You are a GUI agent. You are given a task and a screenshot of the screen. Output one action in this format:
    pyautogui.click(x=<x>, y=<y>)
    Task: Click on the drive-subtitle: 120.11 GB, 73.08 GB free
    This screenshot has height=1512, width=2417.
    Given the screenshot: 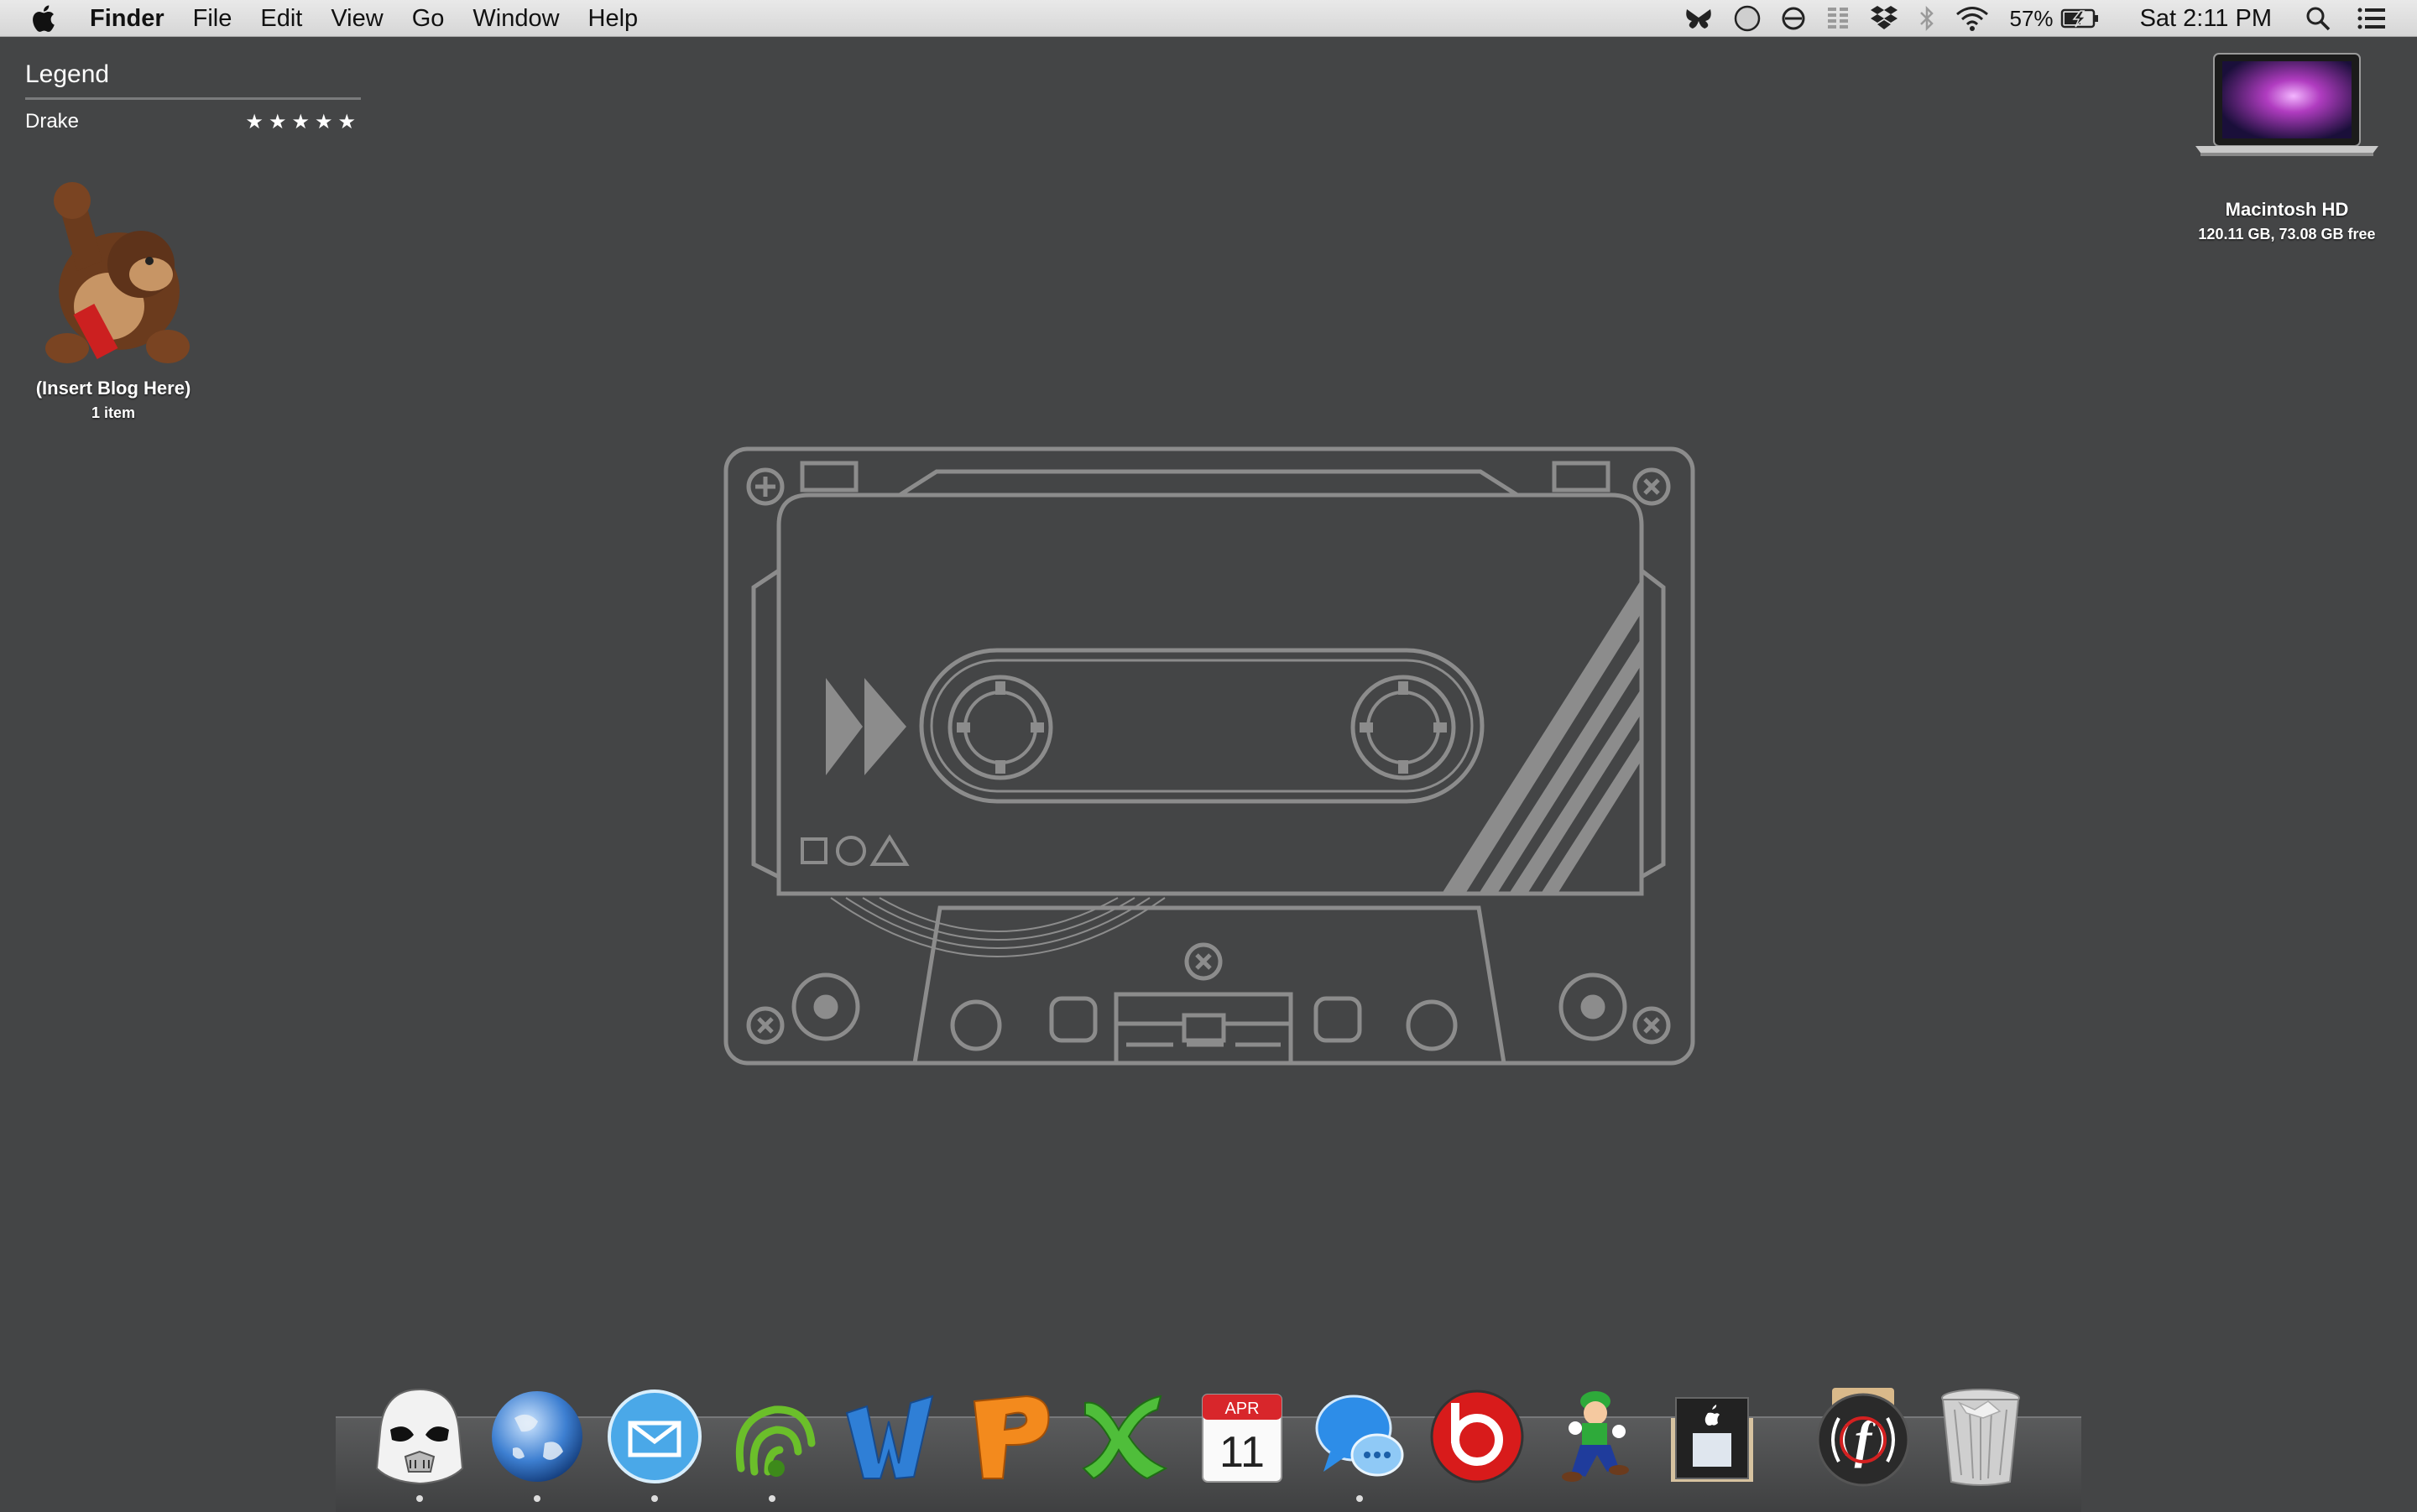 What is the action you would take?
    pyautogui.click(x=2287, y=234)
    